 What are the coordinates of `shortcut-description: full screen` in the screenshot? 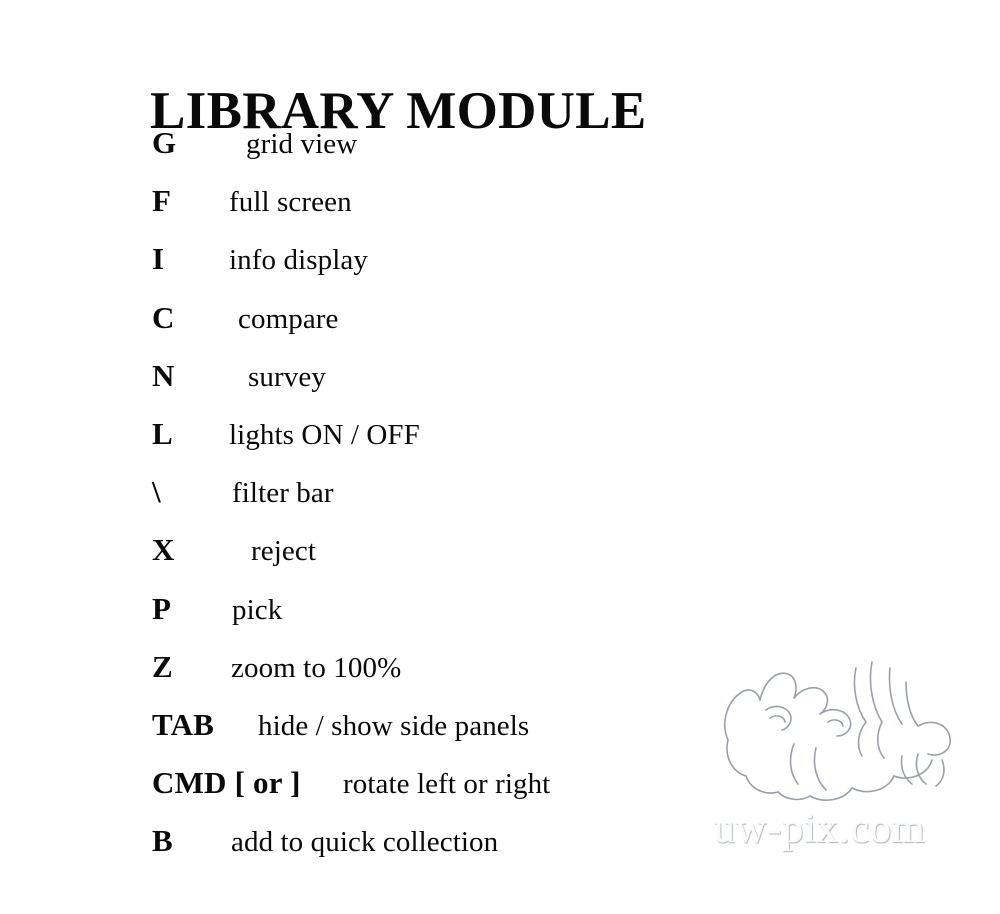 It's located at (290, 202).